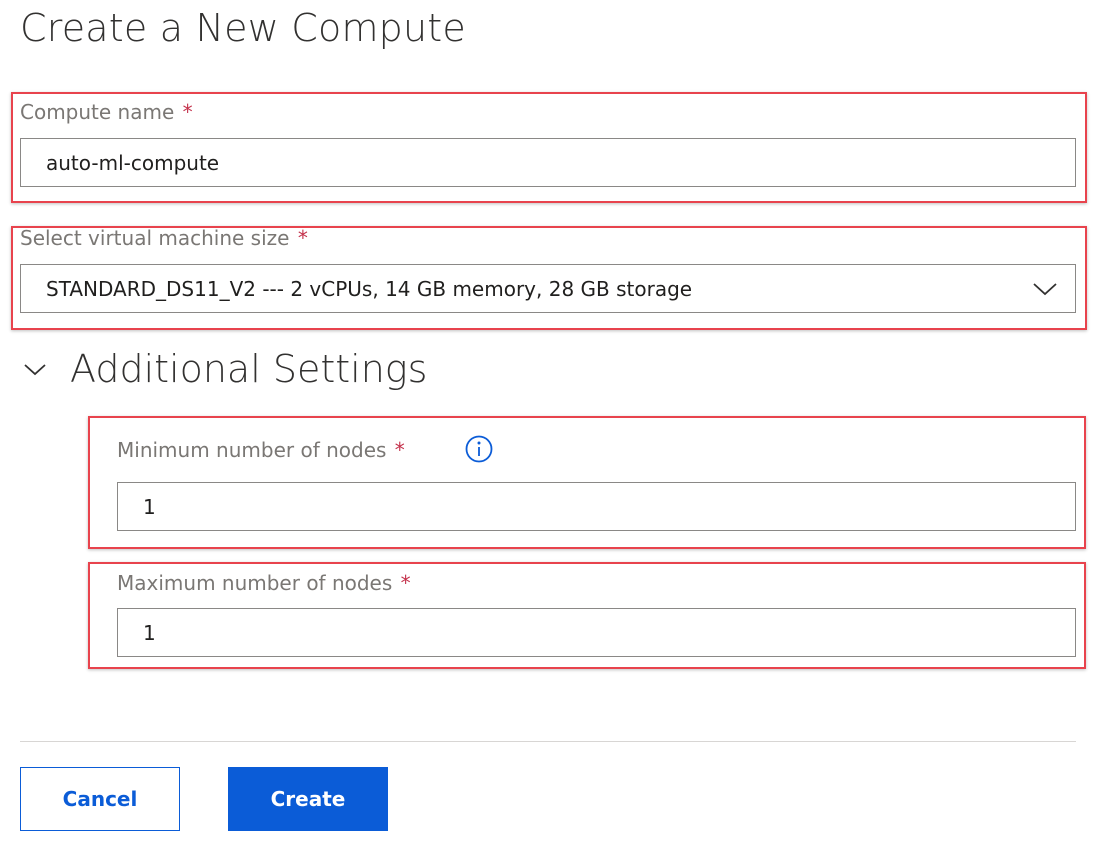 Image resolution: width=1096 pixels, height=843 pixels. What do you see at coordinates (100, 799) in the screenshot?
I see `cancel-button: Cancel` at bounding box center [100, 799].